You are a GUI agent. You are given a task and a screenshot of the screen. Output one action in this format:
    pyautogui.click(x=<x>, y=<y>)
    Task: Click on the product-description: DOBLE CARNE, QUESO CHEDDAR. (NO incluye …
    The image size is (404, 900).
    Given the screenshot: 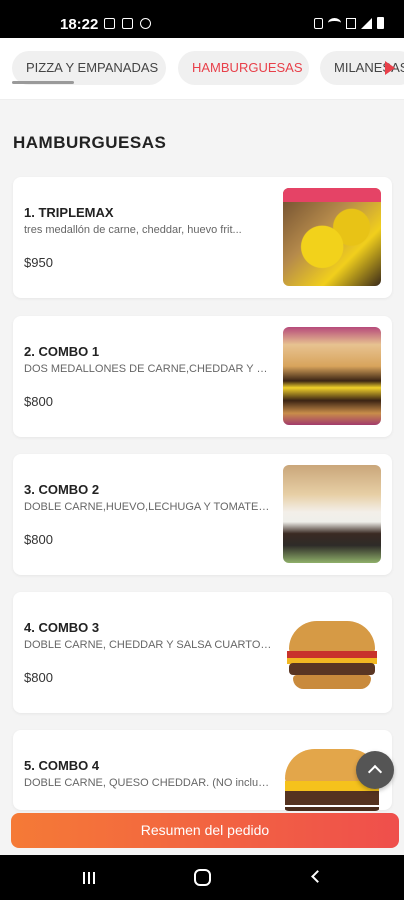 What is the action you would take?
    pyautogui.click(x=148, y=783)
    